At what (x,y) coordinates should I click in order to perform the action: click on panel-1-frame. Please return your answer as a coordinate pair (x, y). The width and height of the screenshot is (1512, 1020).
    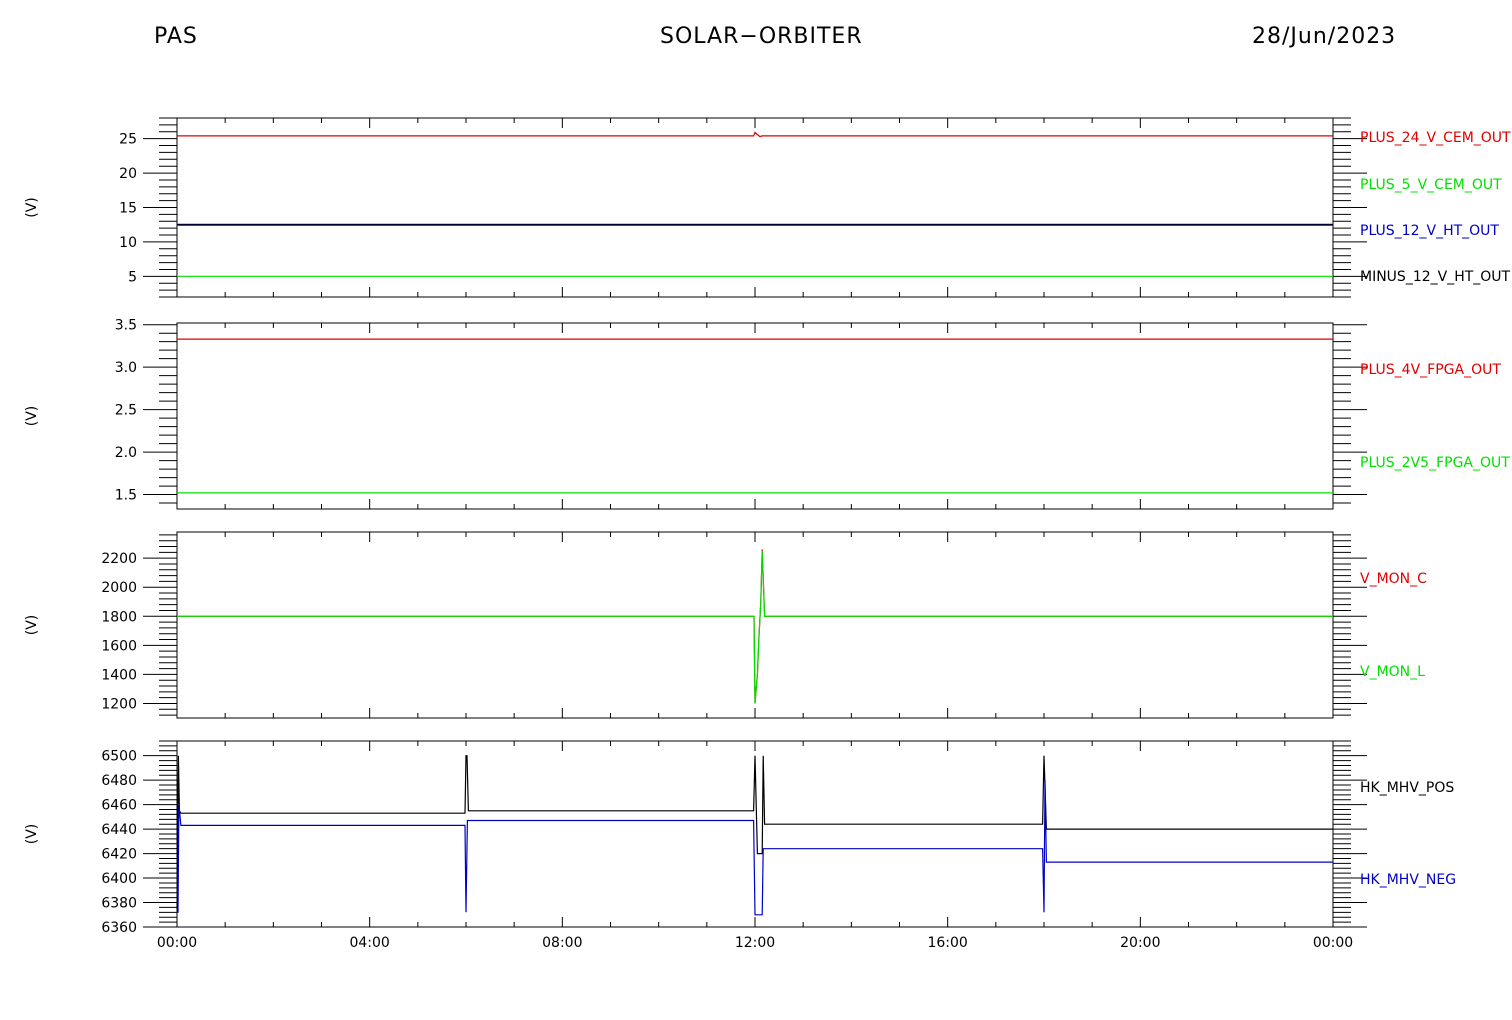
    Looking at the image, I should click on (755, 207).